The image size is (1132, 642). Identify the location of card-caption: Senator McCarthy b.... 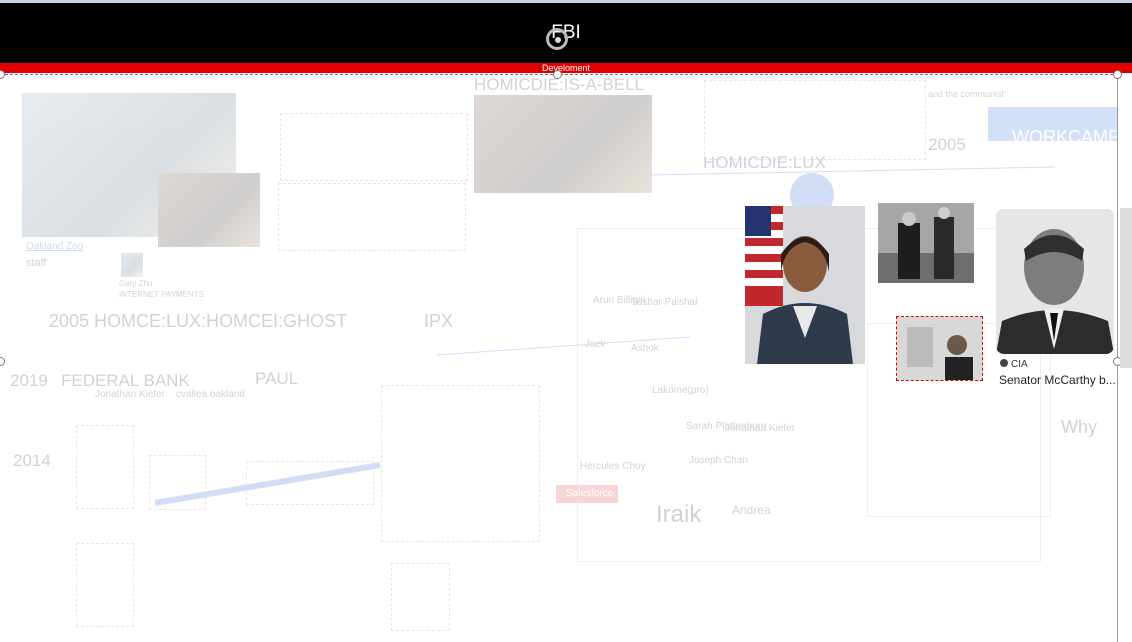
(1057, 380).